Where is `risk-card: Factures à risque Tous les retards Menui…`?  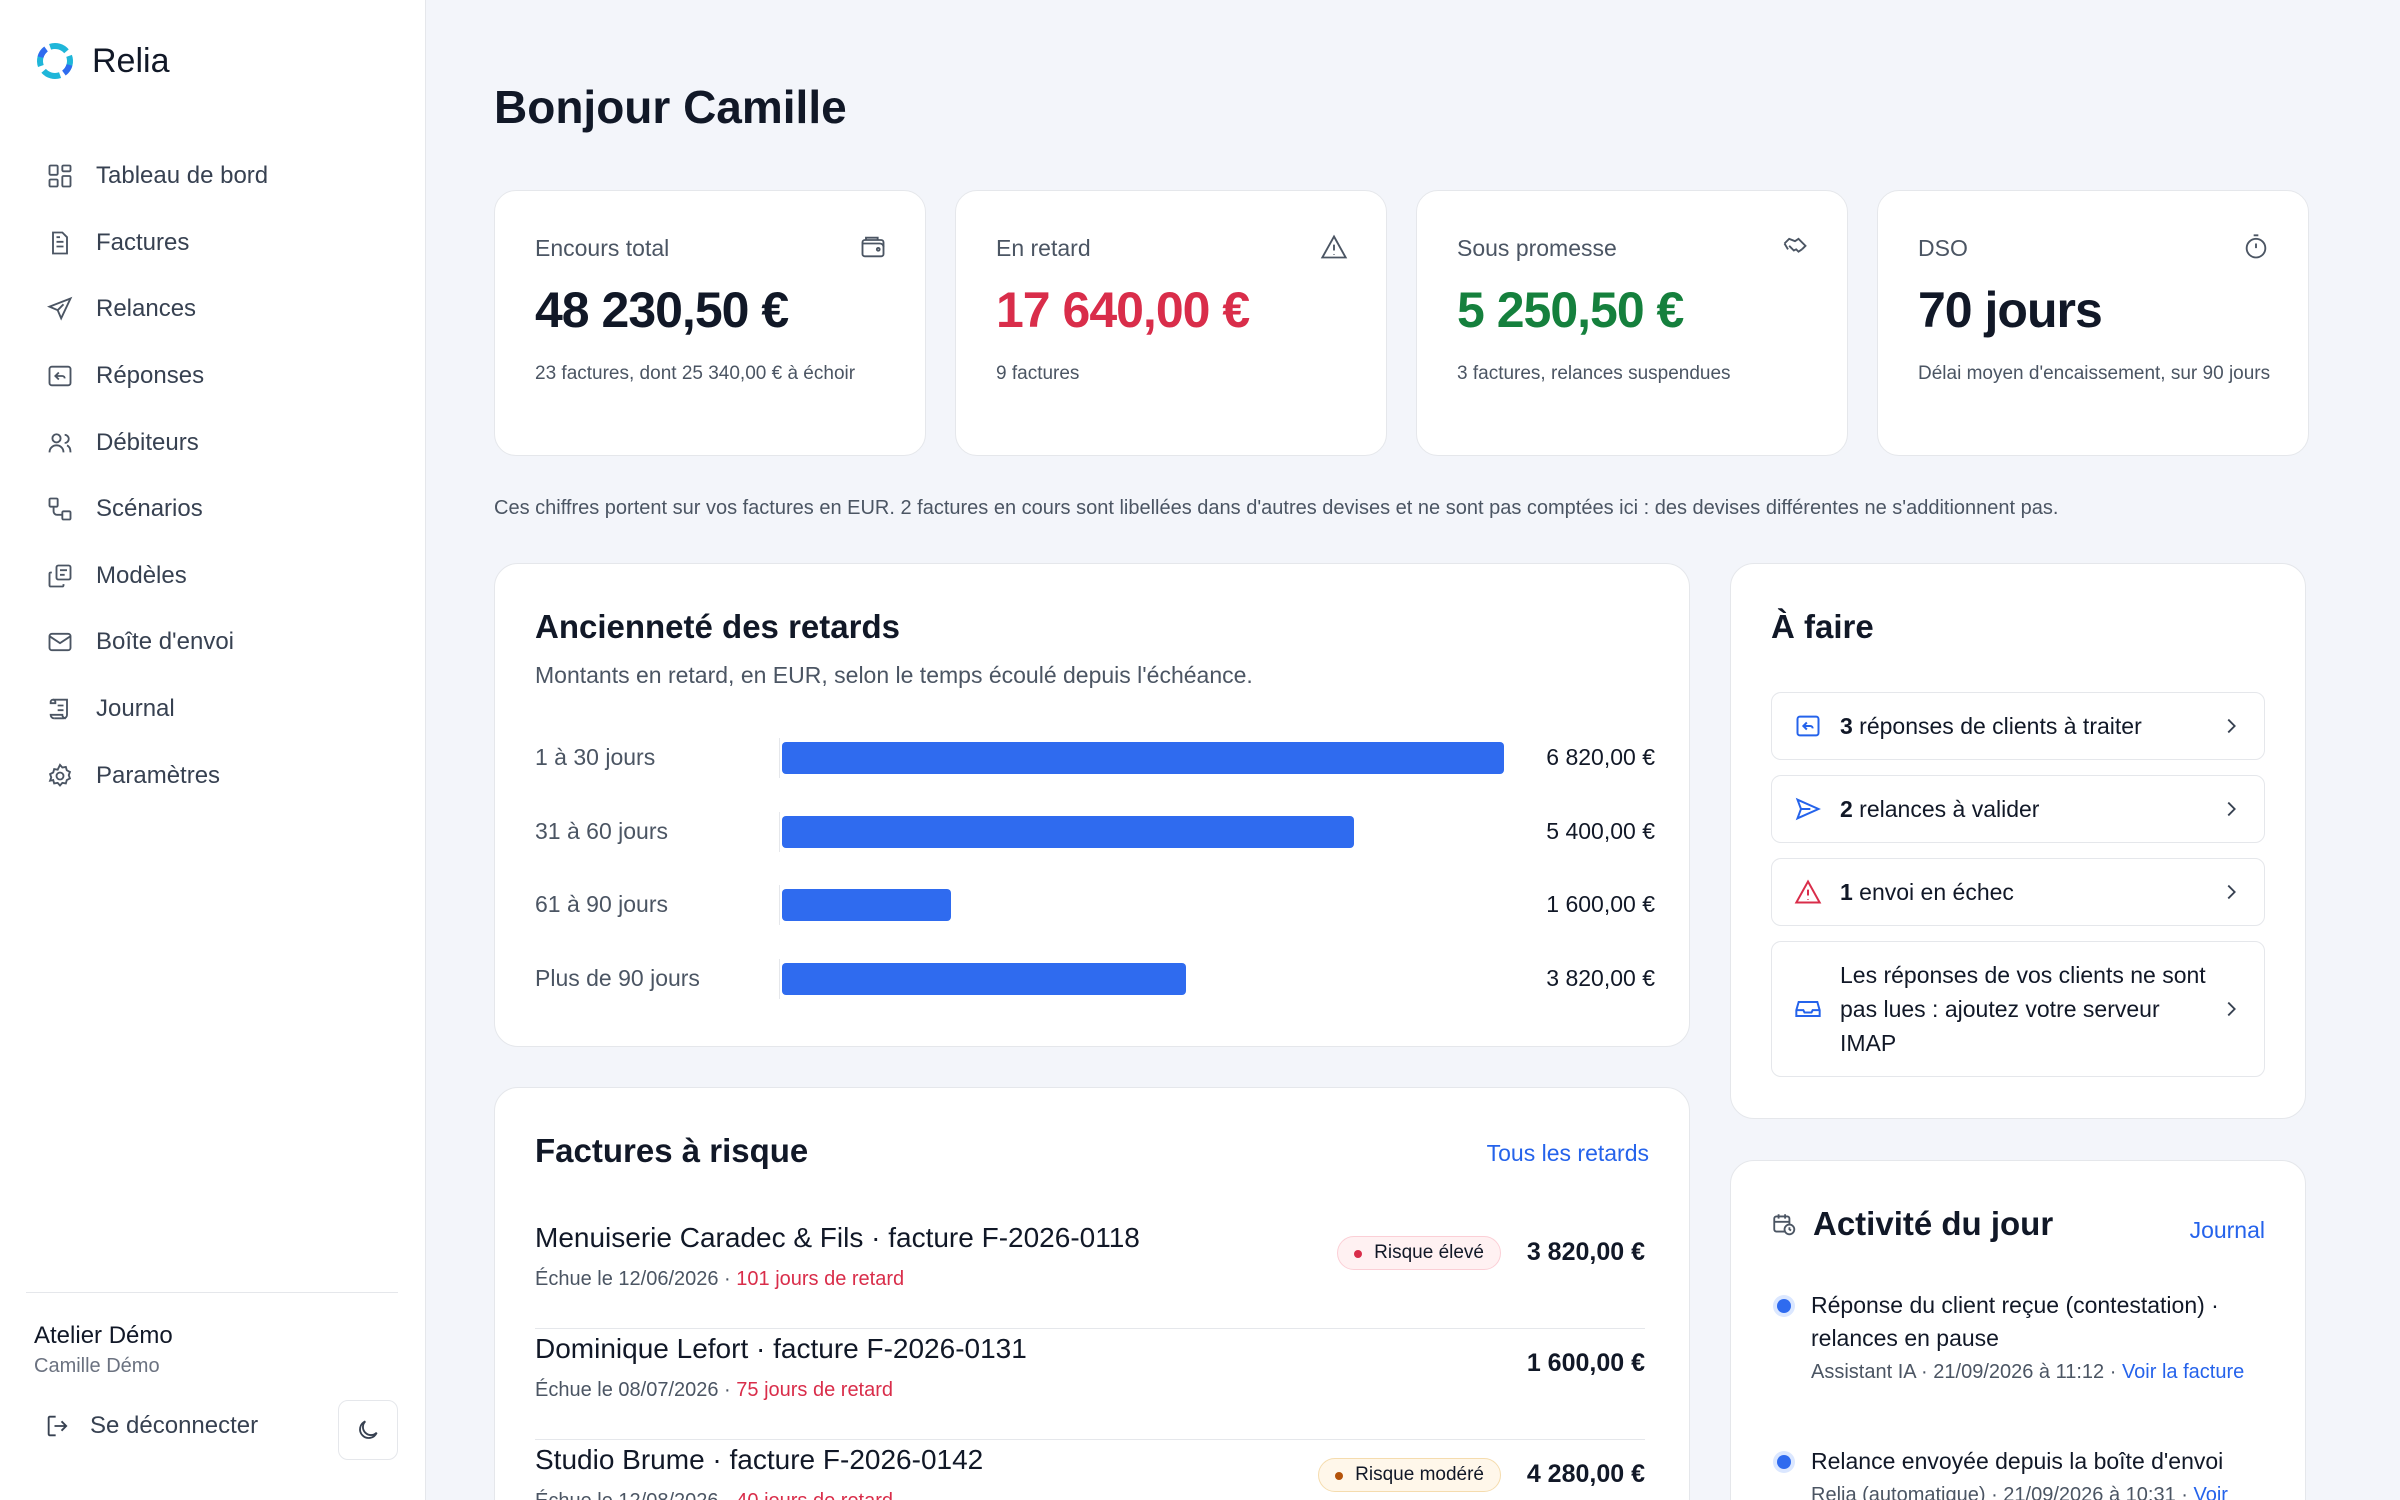
risk-card: Factures à risque Tous les retards Menui… is located at coordinates (1092, 1293).